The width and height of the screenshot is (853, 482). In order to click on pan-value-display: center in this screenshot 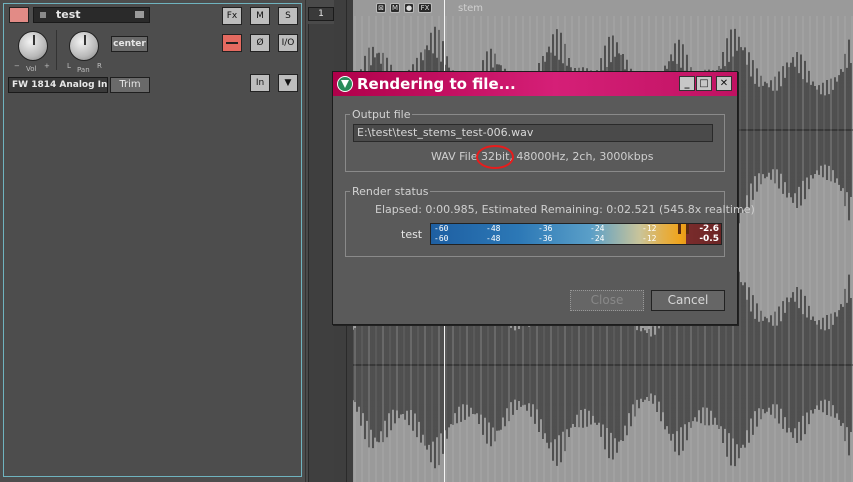, I will do `click(129, 44)`.